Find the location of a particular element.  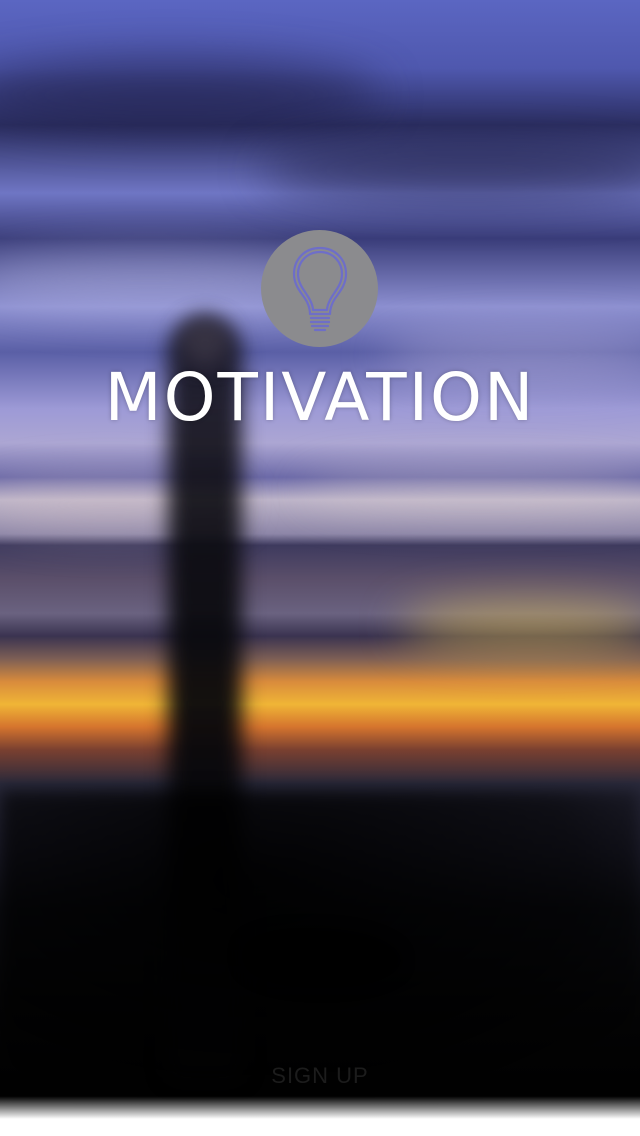

app-title: MOTIVATION is located at coordinates (320, 397).